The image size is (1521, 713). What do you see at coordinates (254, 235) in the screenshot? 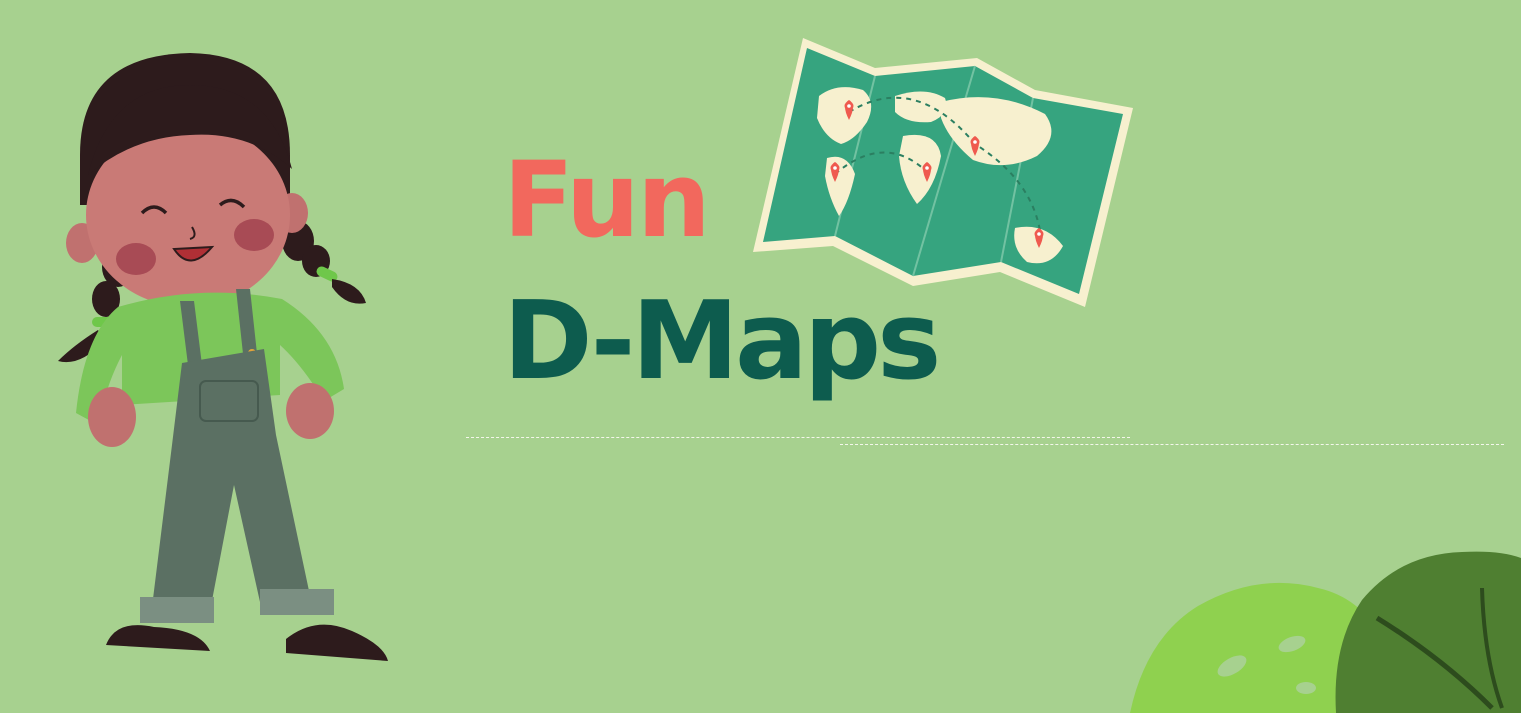
I see `right-cheek` at bounding box center [254, 235].